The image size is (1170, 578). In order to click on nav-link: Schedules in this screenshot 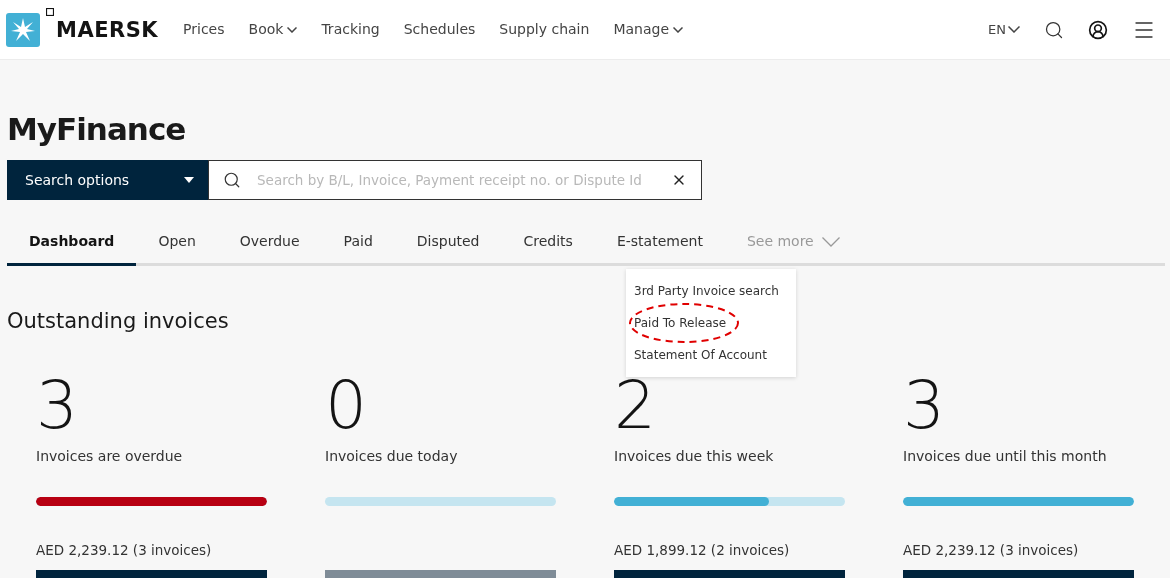, I will do `click(439, 29)`.